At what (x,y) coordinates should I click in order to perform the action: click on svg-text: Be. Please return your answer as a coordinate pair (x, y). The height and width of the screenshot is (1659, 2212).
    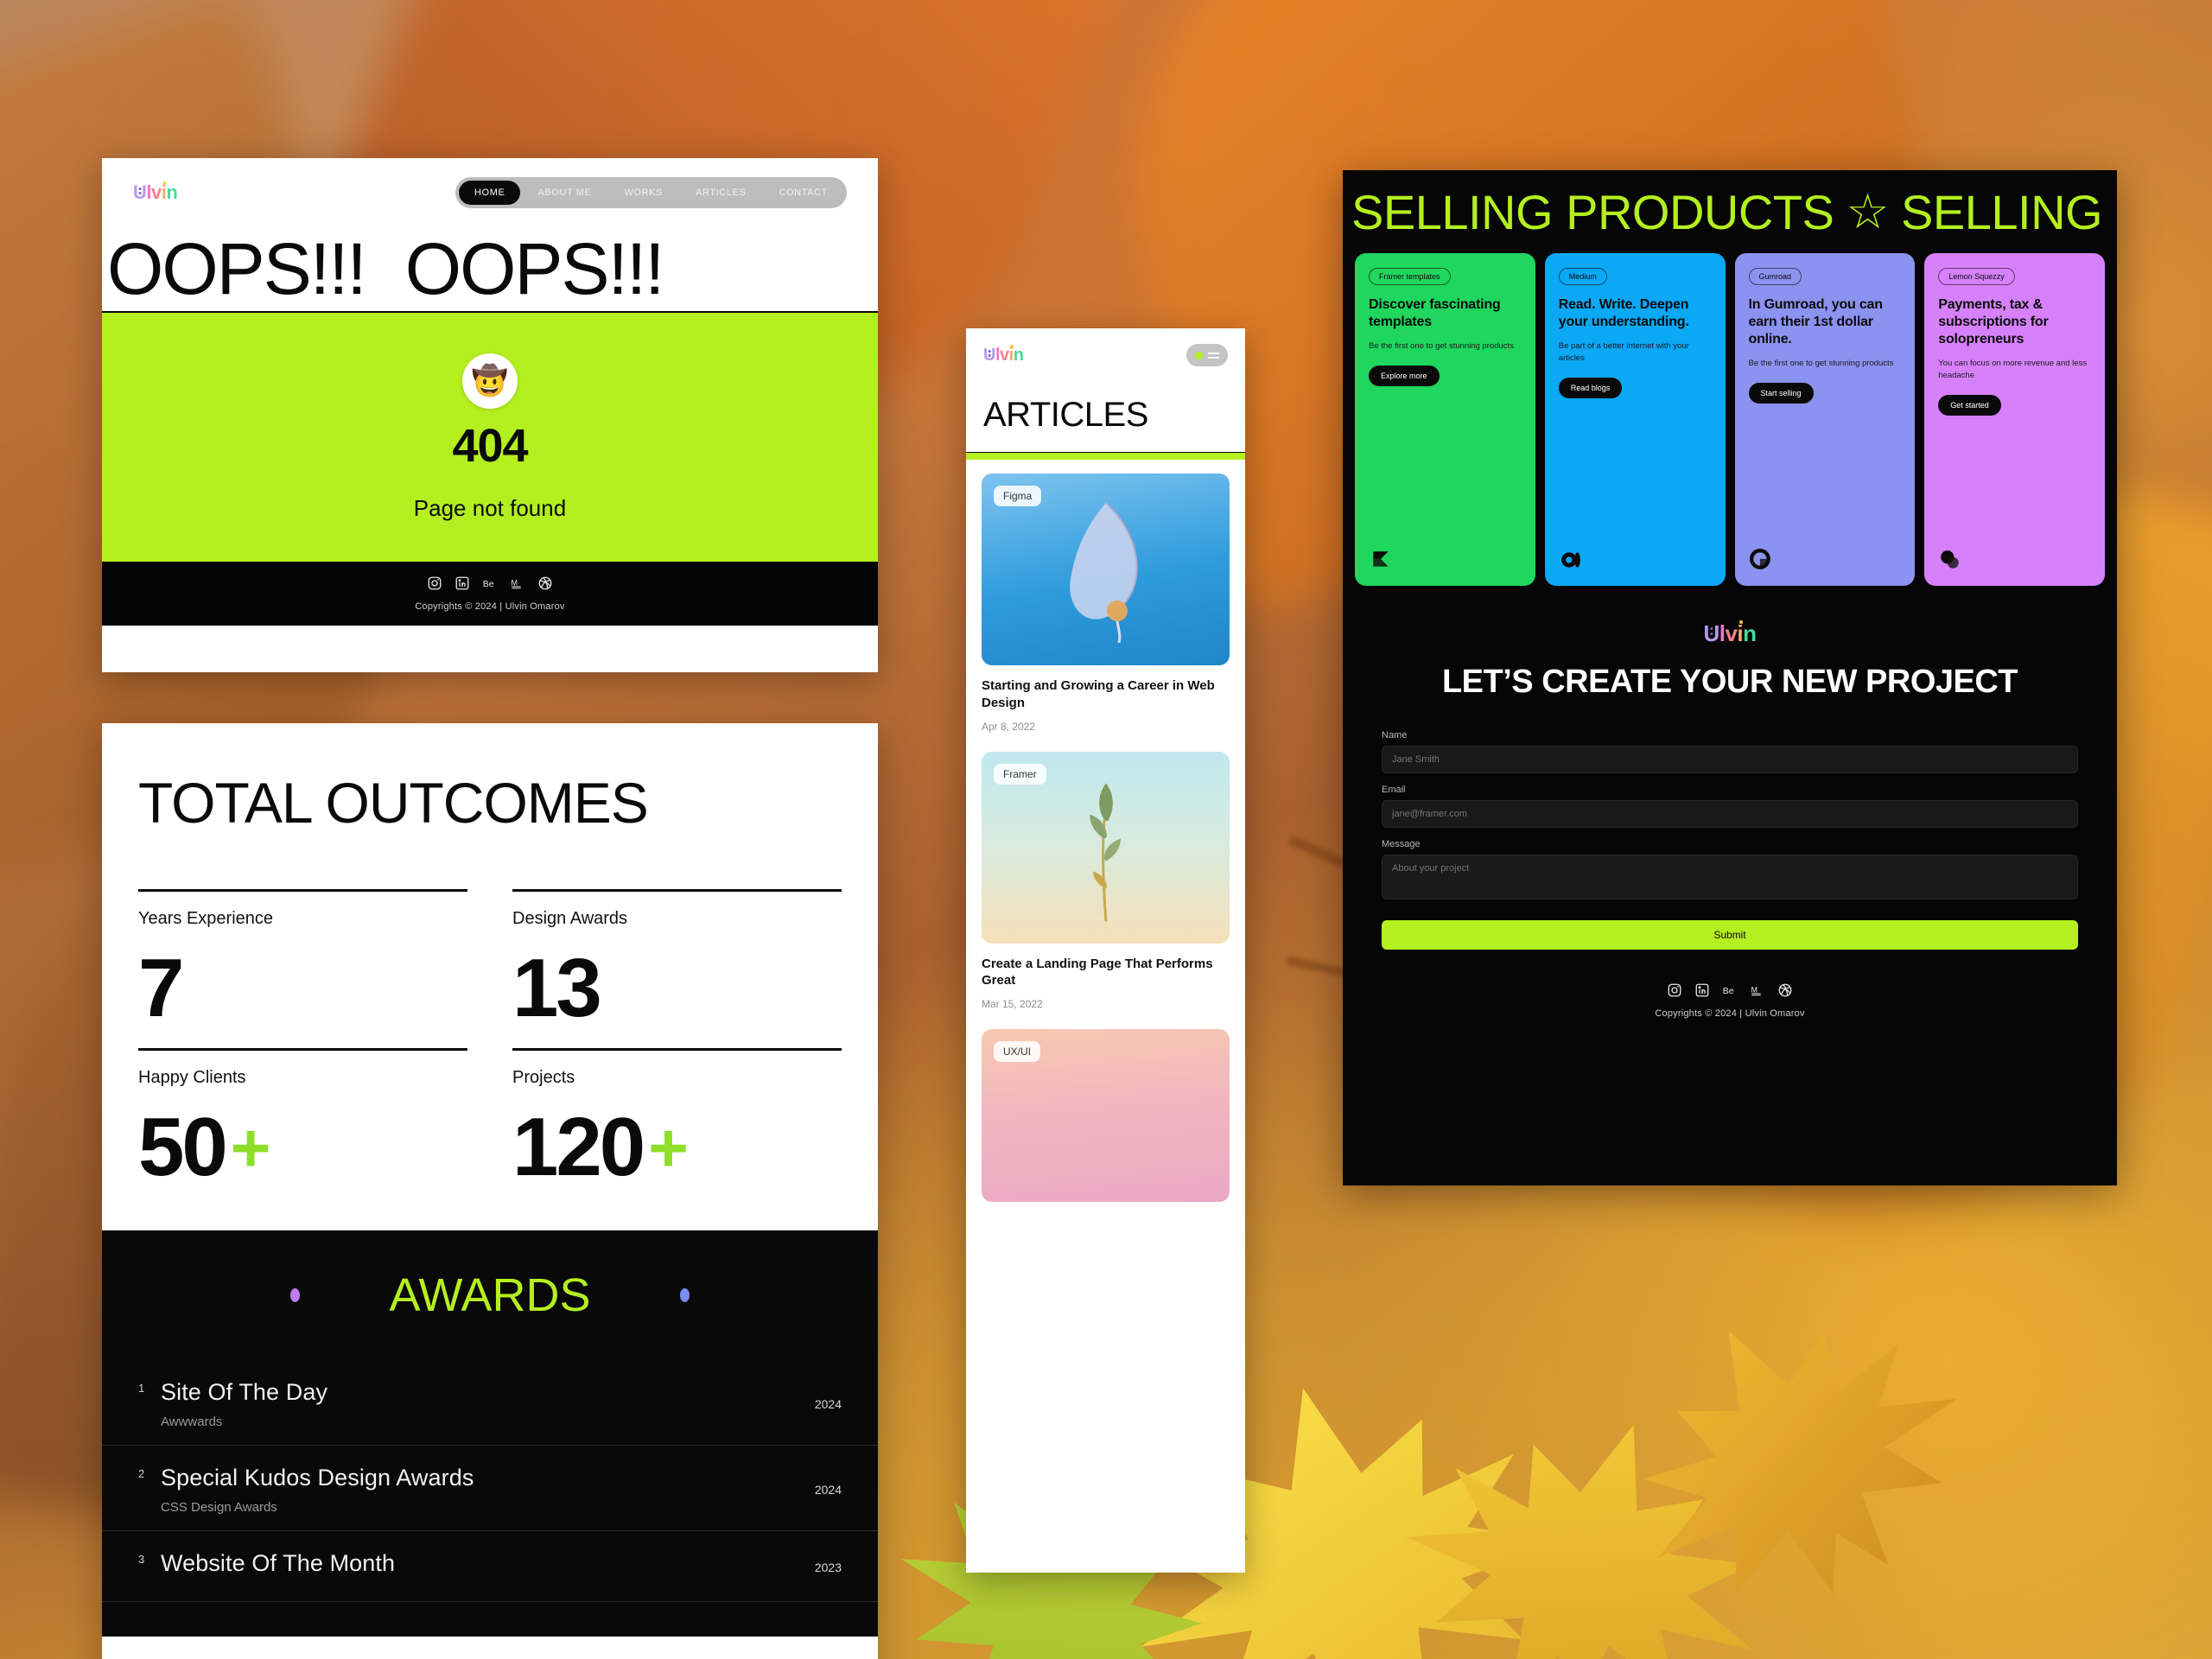
    Looking at the image, I should click on (488, 584).